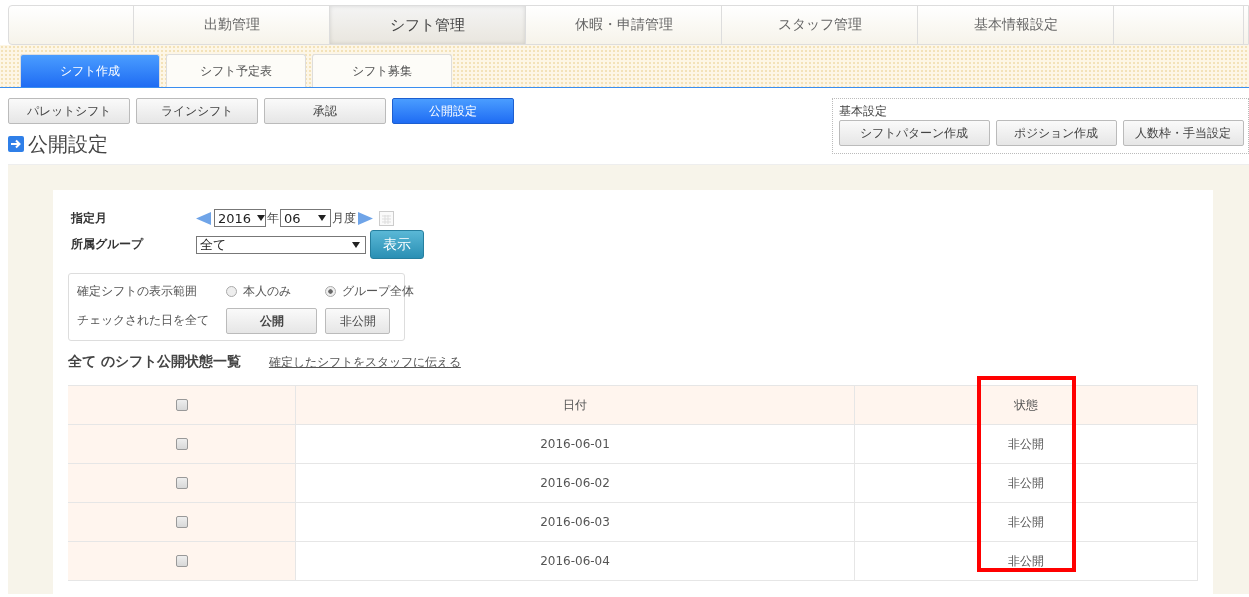 This screenshot has height=597, width=1249. I want to click on mode-button: パレットシフト, so click(69, 111).